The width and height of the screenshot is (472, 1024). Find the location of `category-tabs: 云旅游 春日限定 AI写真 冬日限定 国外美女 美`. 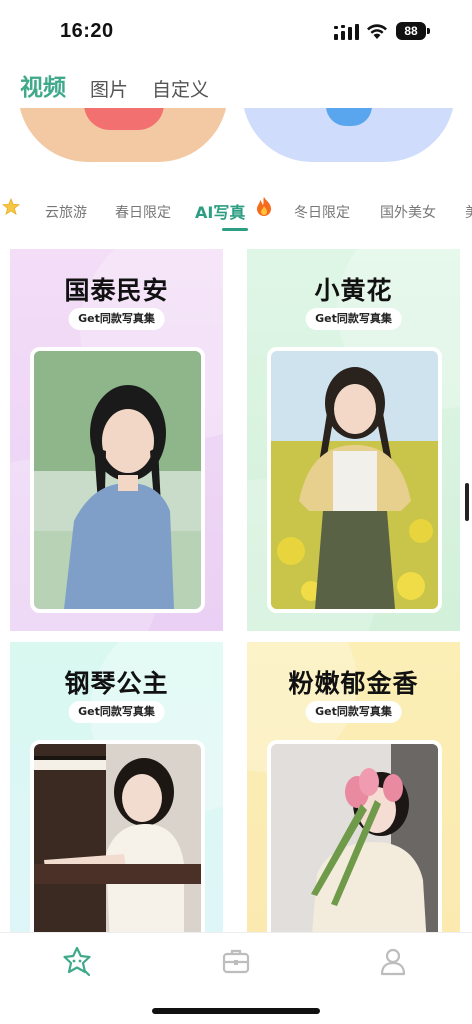

category-tabs: 云旅游 春日限定 AI写真 冬日限定 国外美女 美 is located at coordinates (236, 214).